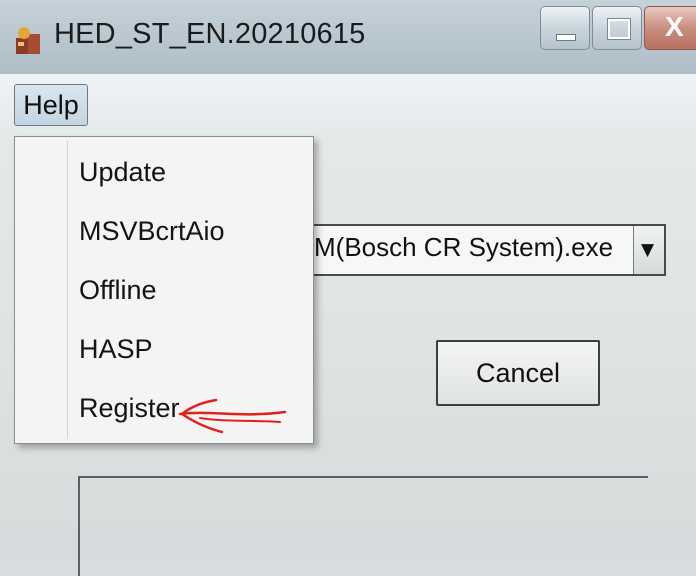 The image size is (696, 576). I want to click on minimize-icon, so click(566, 37).